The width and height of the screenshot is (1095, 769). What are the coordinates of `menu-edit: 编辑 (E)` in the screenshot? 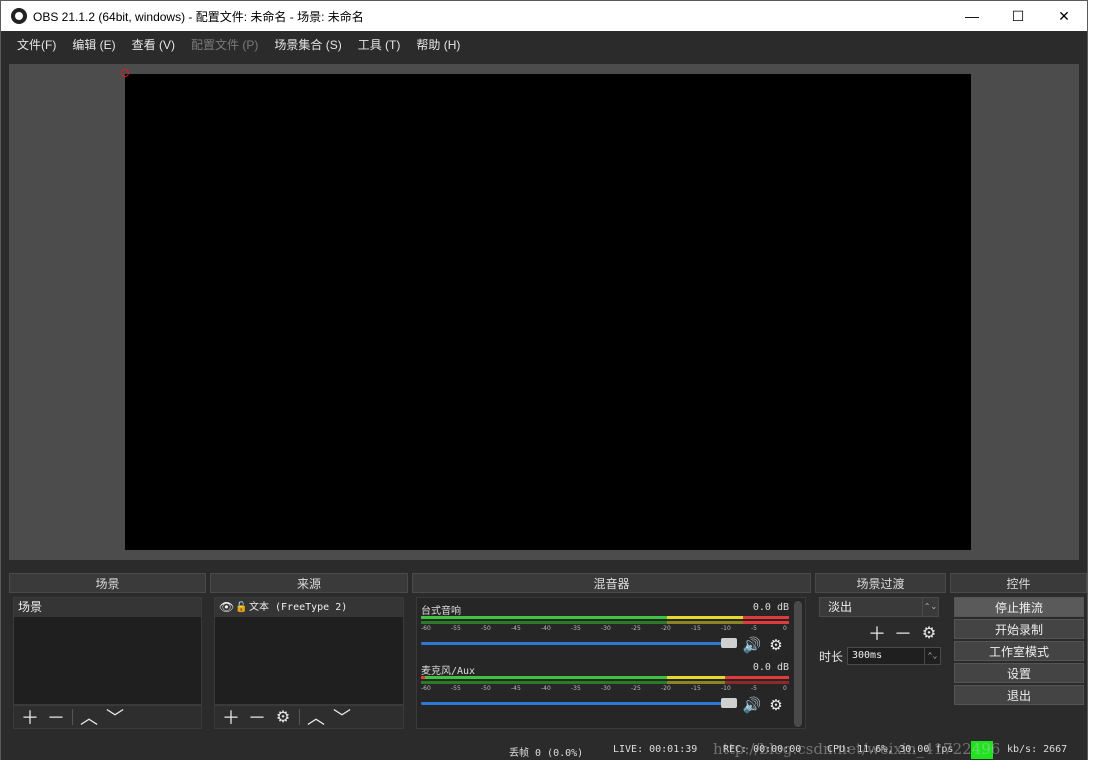 It's located at (93, 44).